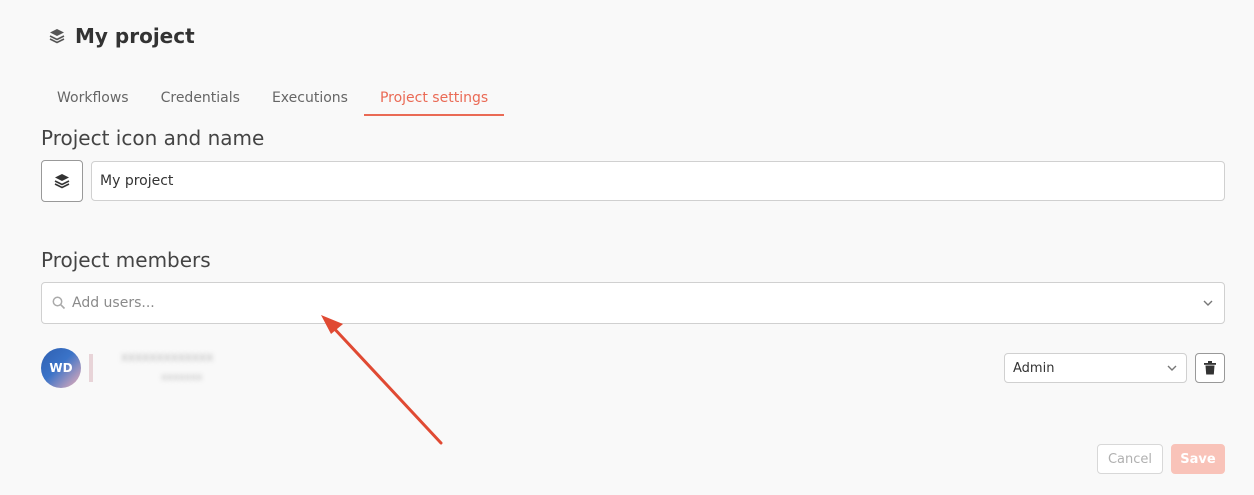  I want to click on member-row: WD xxxxxxxxxxxxx xxxxxxx Admin, so click(633, 368).